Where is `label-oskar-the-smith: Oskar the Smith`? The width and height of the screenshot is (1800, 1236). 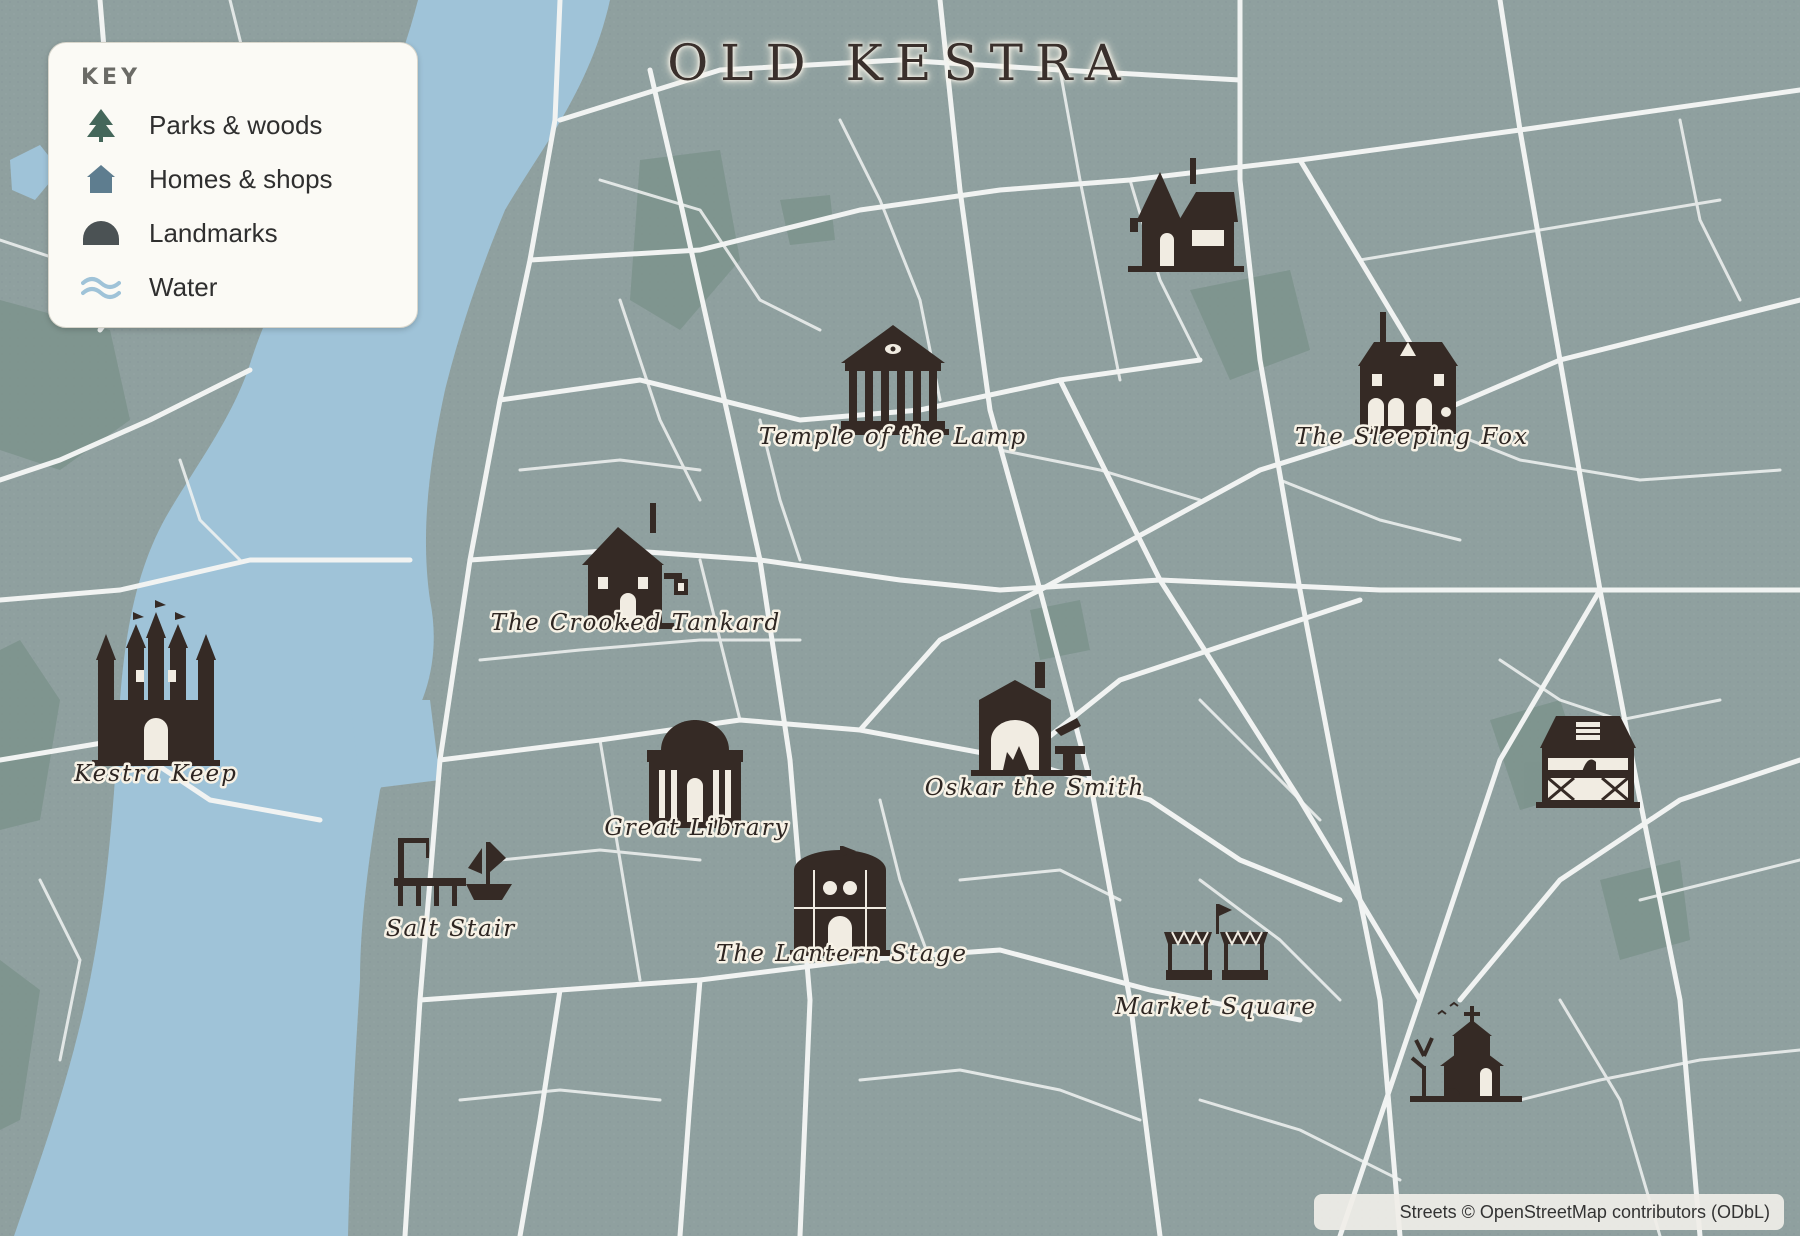
label-oskar-the-smith: Oskar the Smith is located at coordinates (1034, 788).